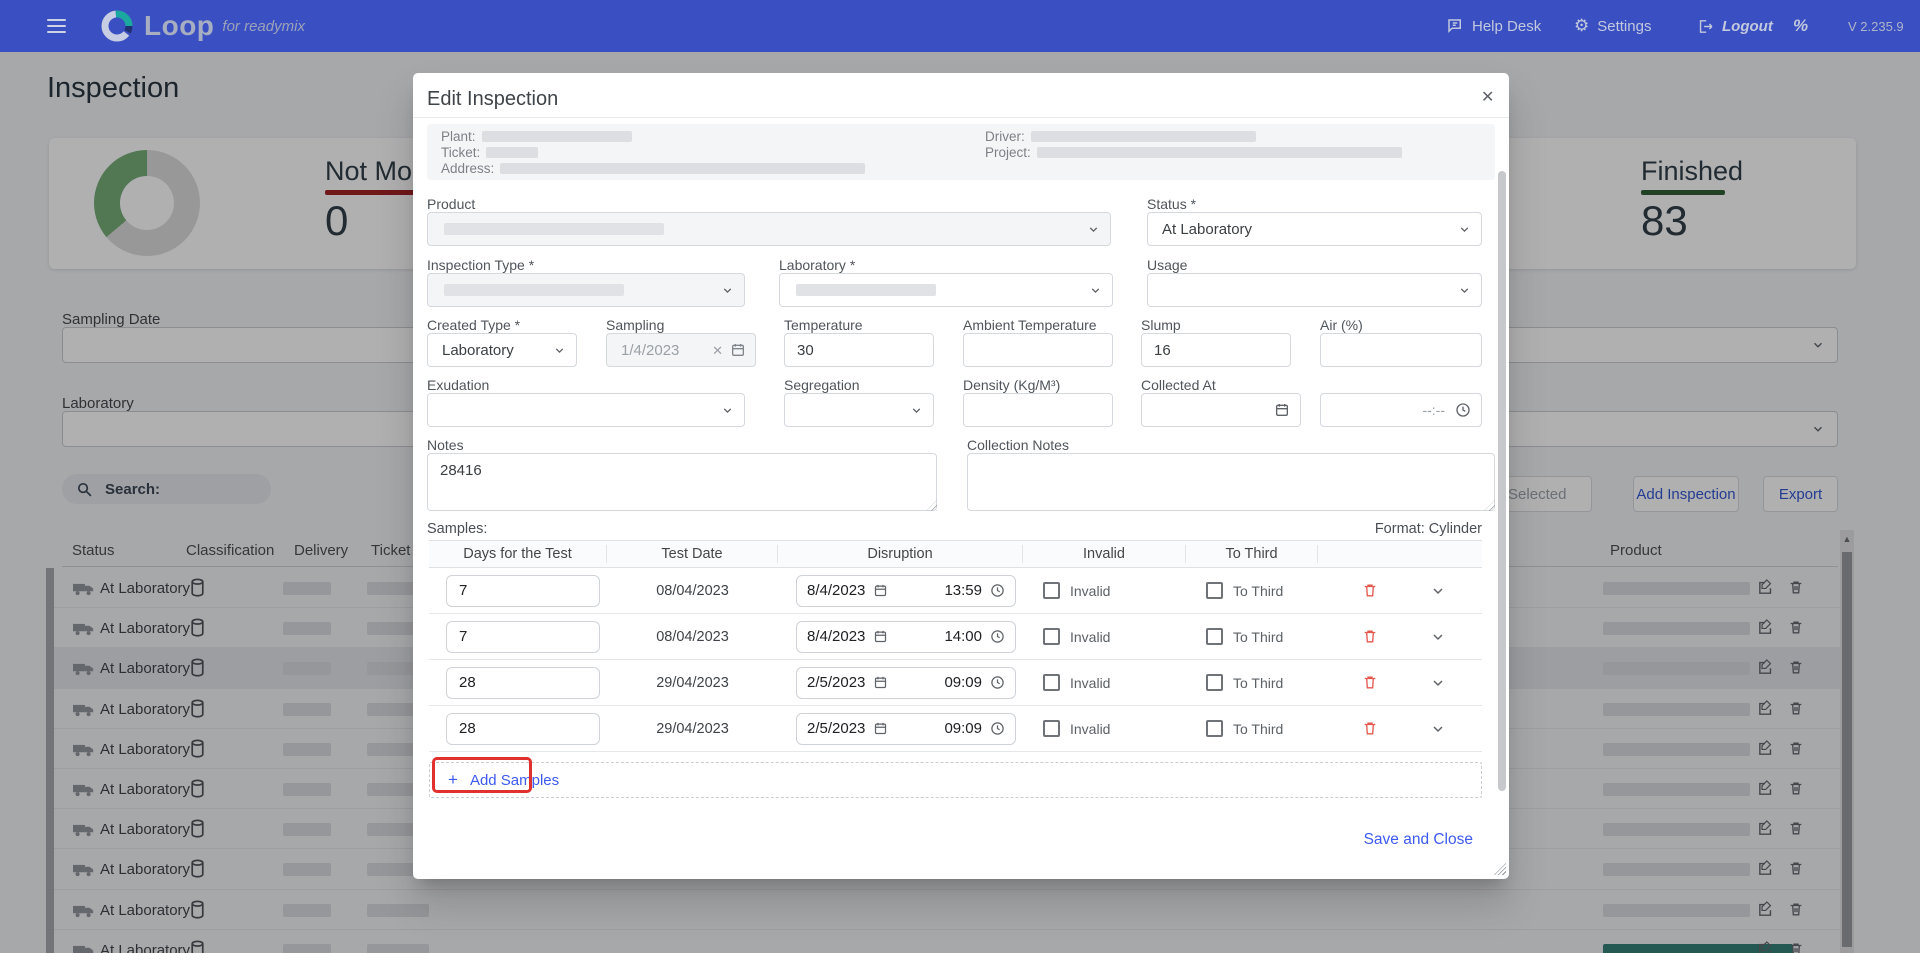  Describe the element at coordinates (1500, 869) in the screenshot. I see `dialog-resize-handle` at that location.